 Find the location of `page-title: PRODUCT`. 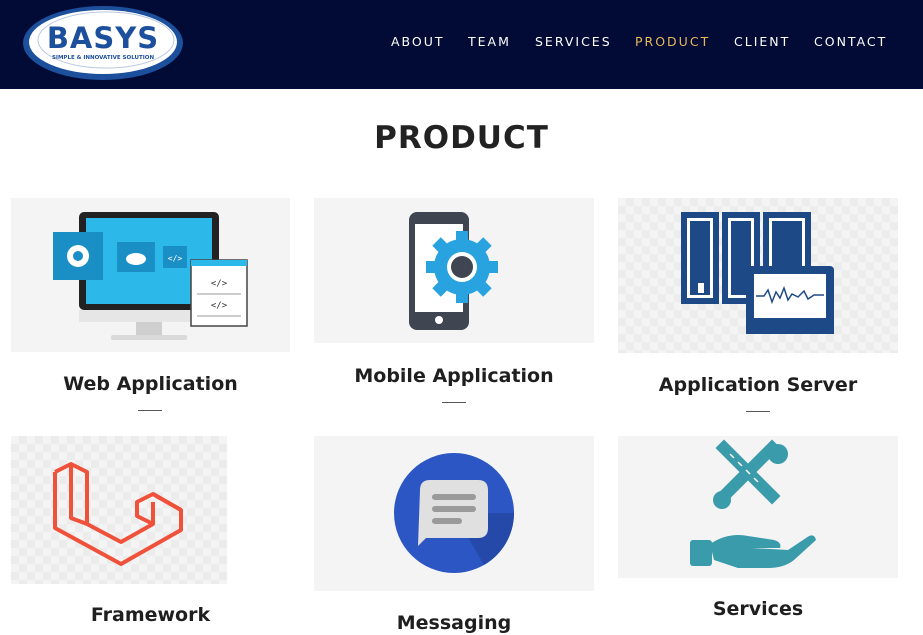

page-title: PRODUCT is located at coordinates (461, 138).